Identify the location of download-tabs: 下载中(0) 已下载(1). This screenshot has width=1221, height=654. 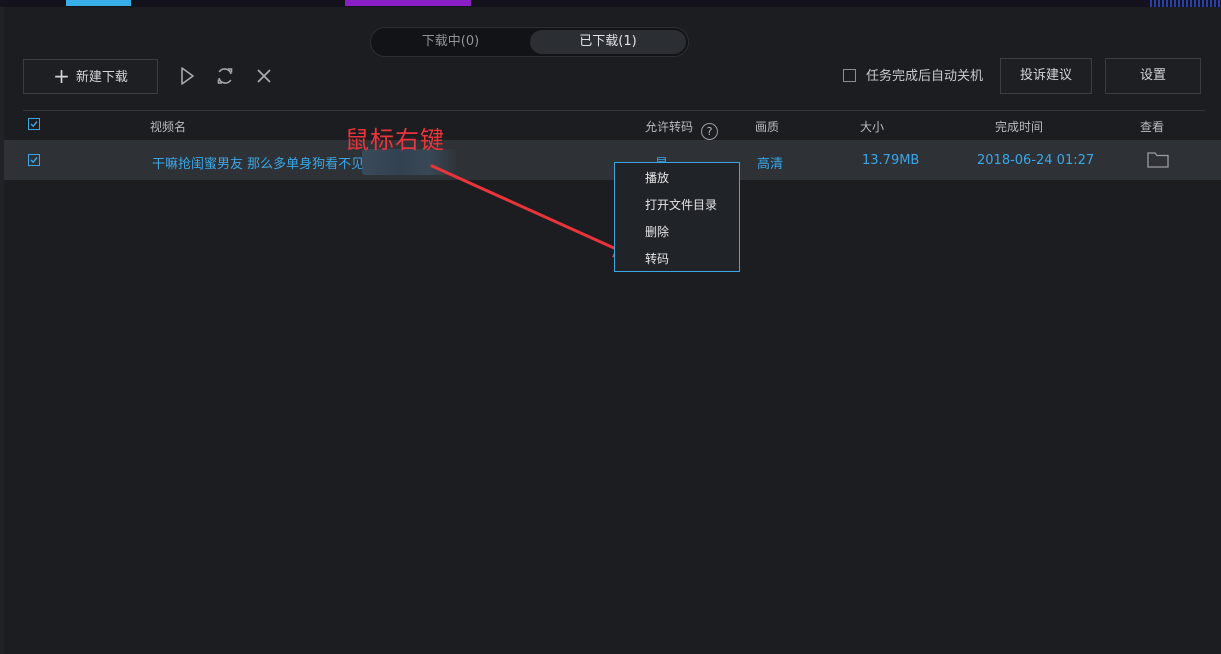
(529, 42).